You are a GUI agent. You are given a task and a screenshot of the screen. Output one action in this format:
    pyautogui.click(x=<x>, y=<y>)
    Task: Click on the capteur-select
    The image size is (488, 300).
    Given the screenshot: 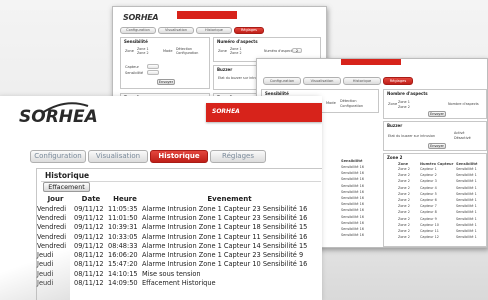 What is the action you would take?
    pyautogui.click(x=153, y=66)
    